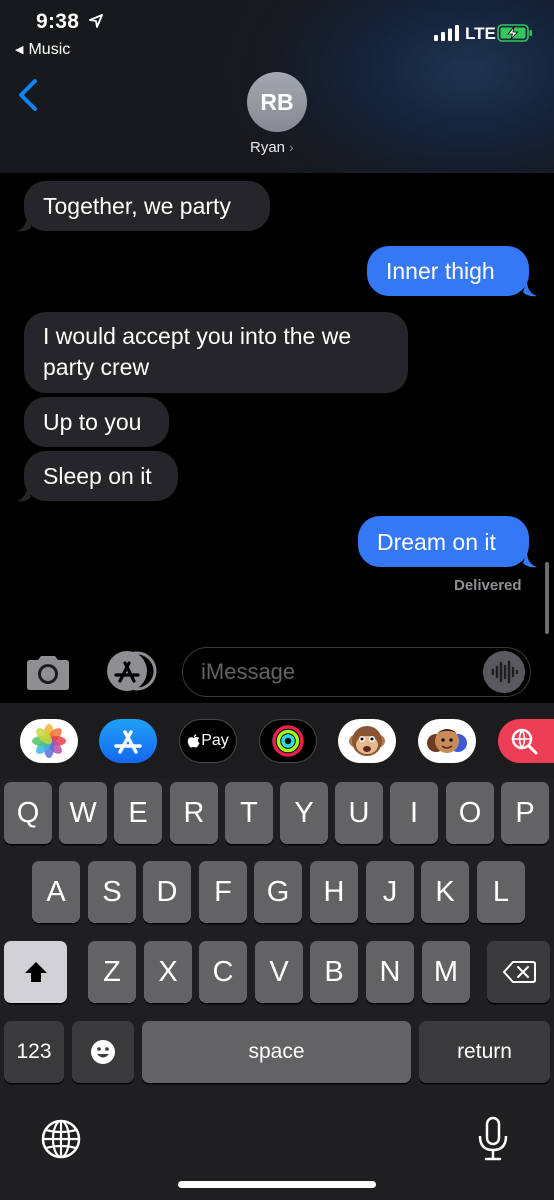 This screenshot has width=554, height=1200. What do you see at coordinates (526, 741) in the screenshot?
I see `web-search-icon` at bounding box center [526, 741].